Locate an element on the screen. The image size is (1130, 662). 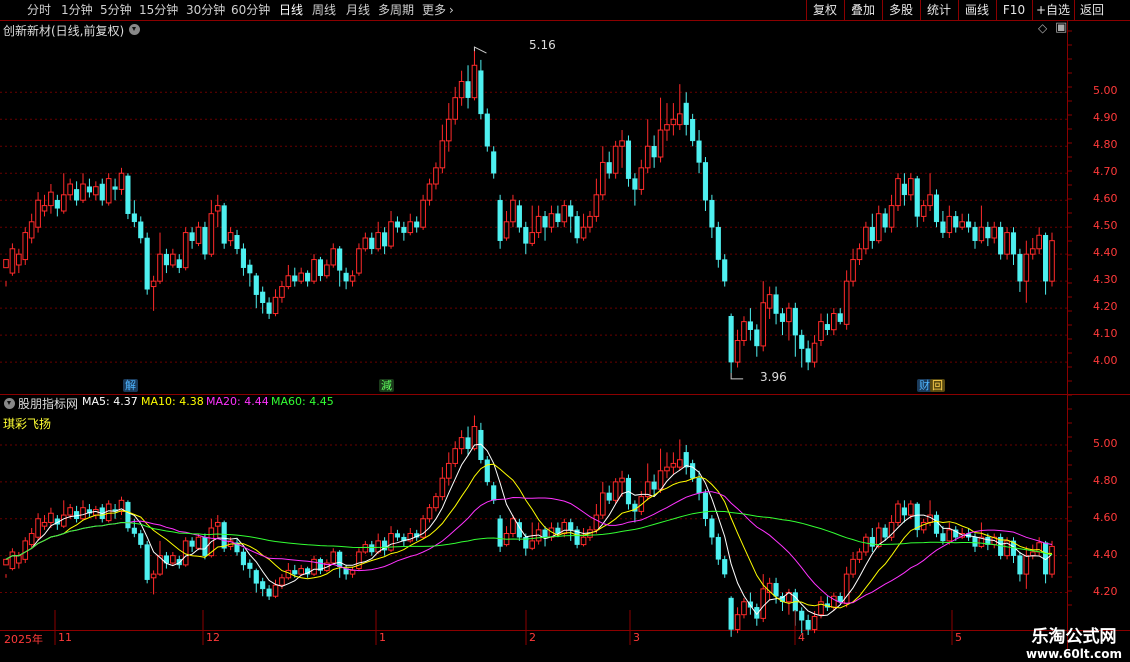
indicator-menu-icon is located at coordinates (9, 403).